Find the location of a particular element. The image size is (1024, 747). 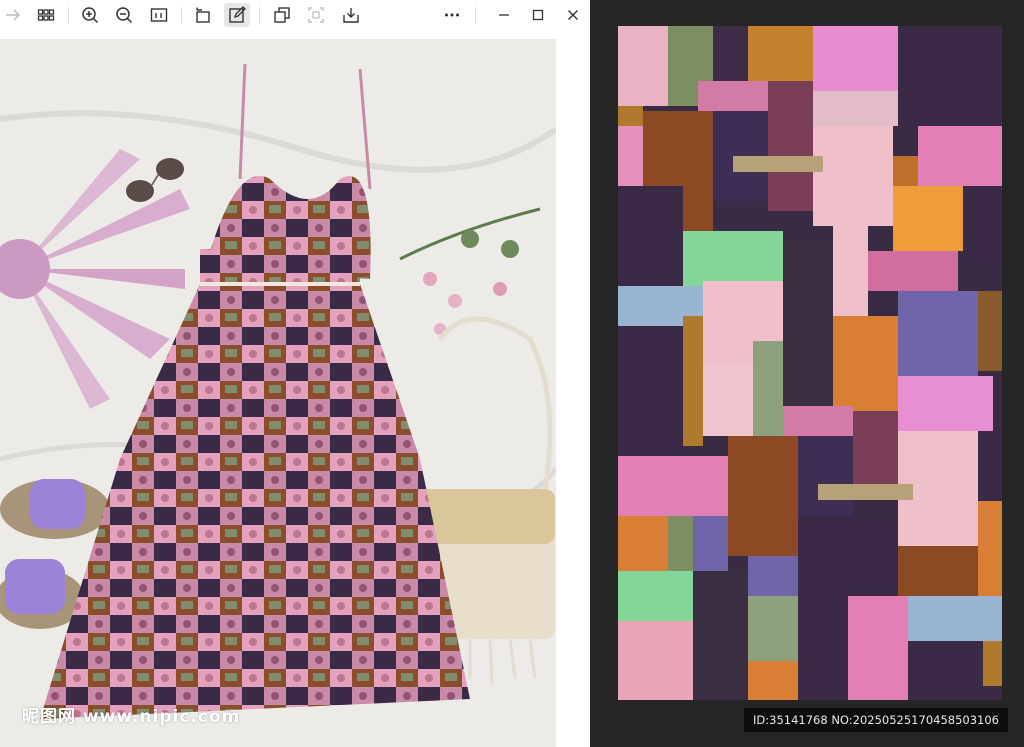

close-icon is located at coordinates (573, 15).